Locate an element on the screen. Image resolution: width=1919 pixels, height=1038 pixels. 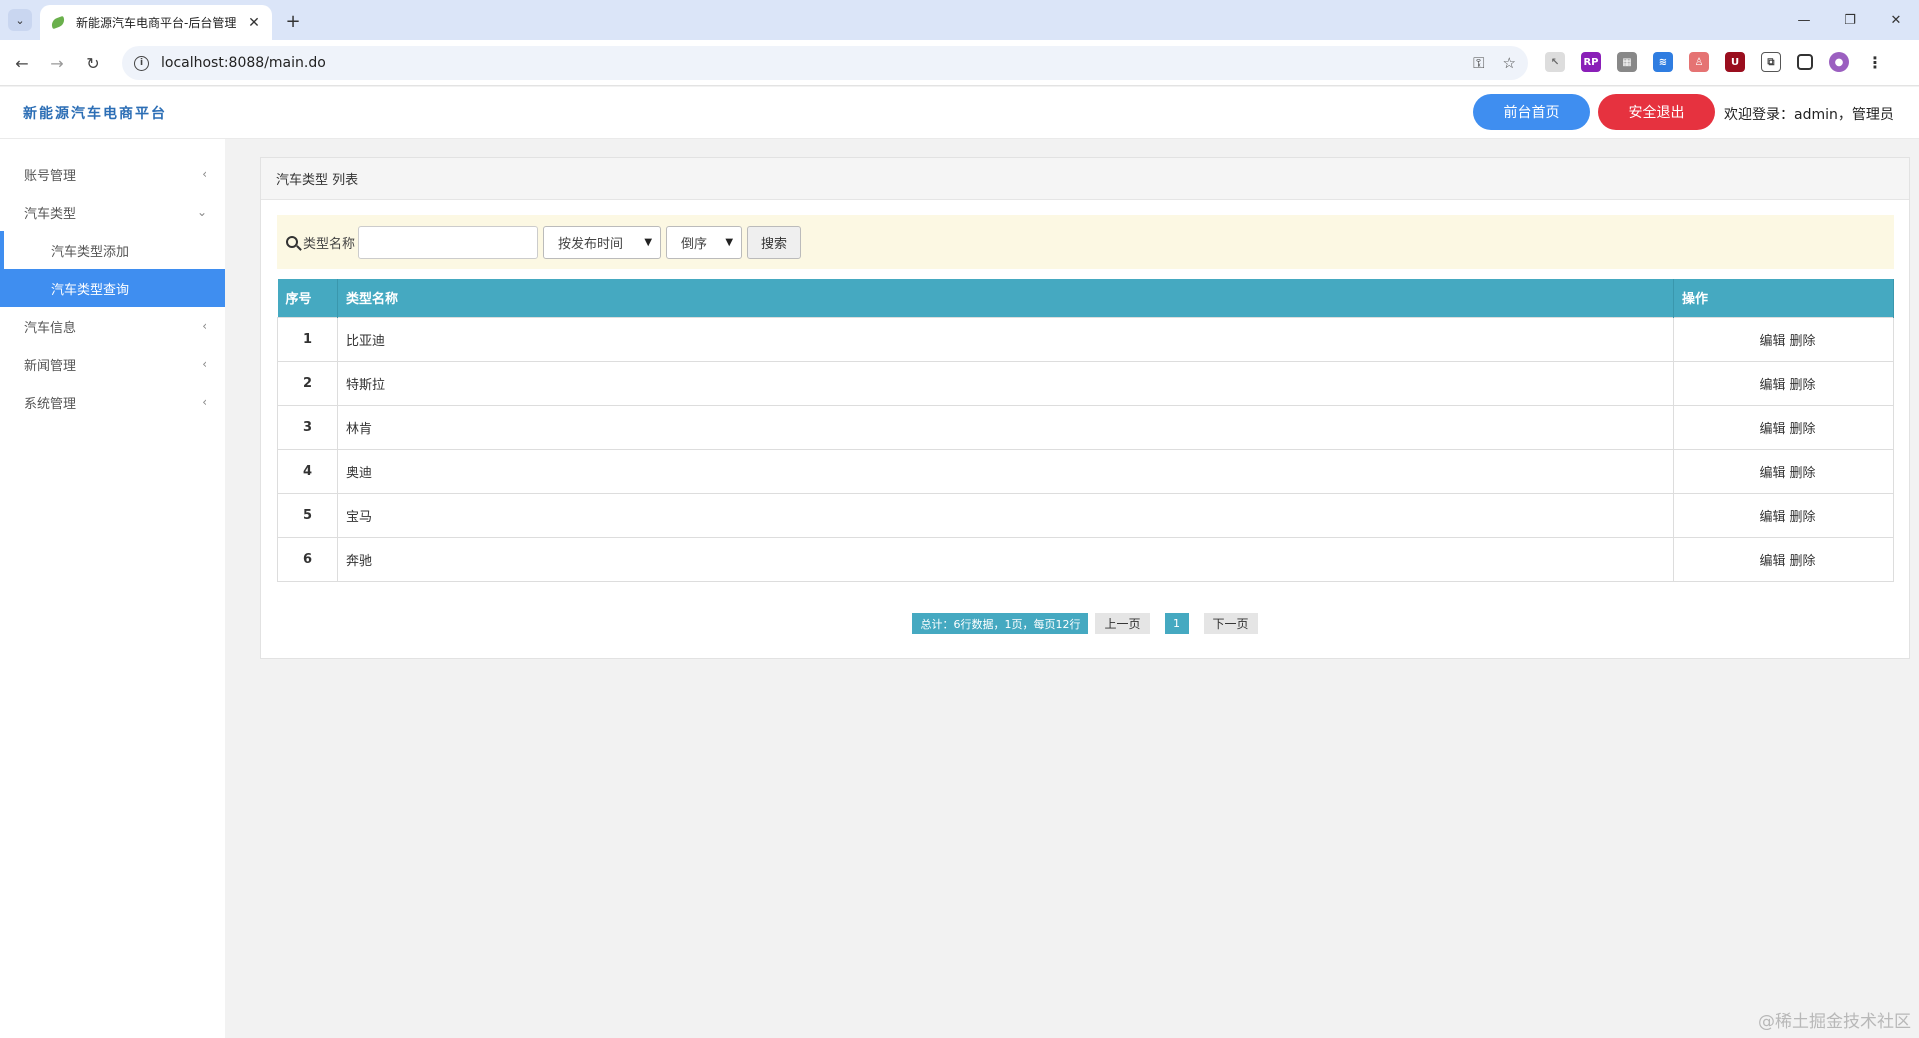
url-text: localhost:8088/main.do is located at coordinates (808, 63).